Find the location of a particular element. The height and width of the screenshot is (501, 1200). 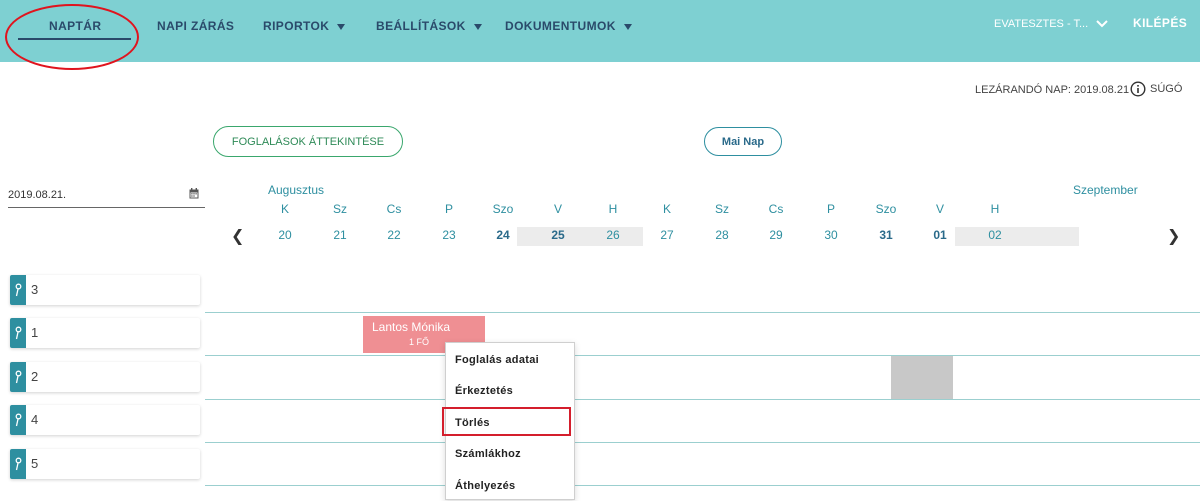

prev-arrow-icon: ❮ is located at coordinates (237, 236).